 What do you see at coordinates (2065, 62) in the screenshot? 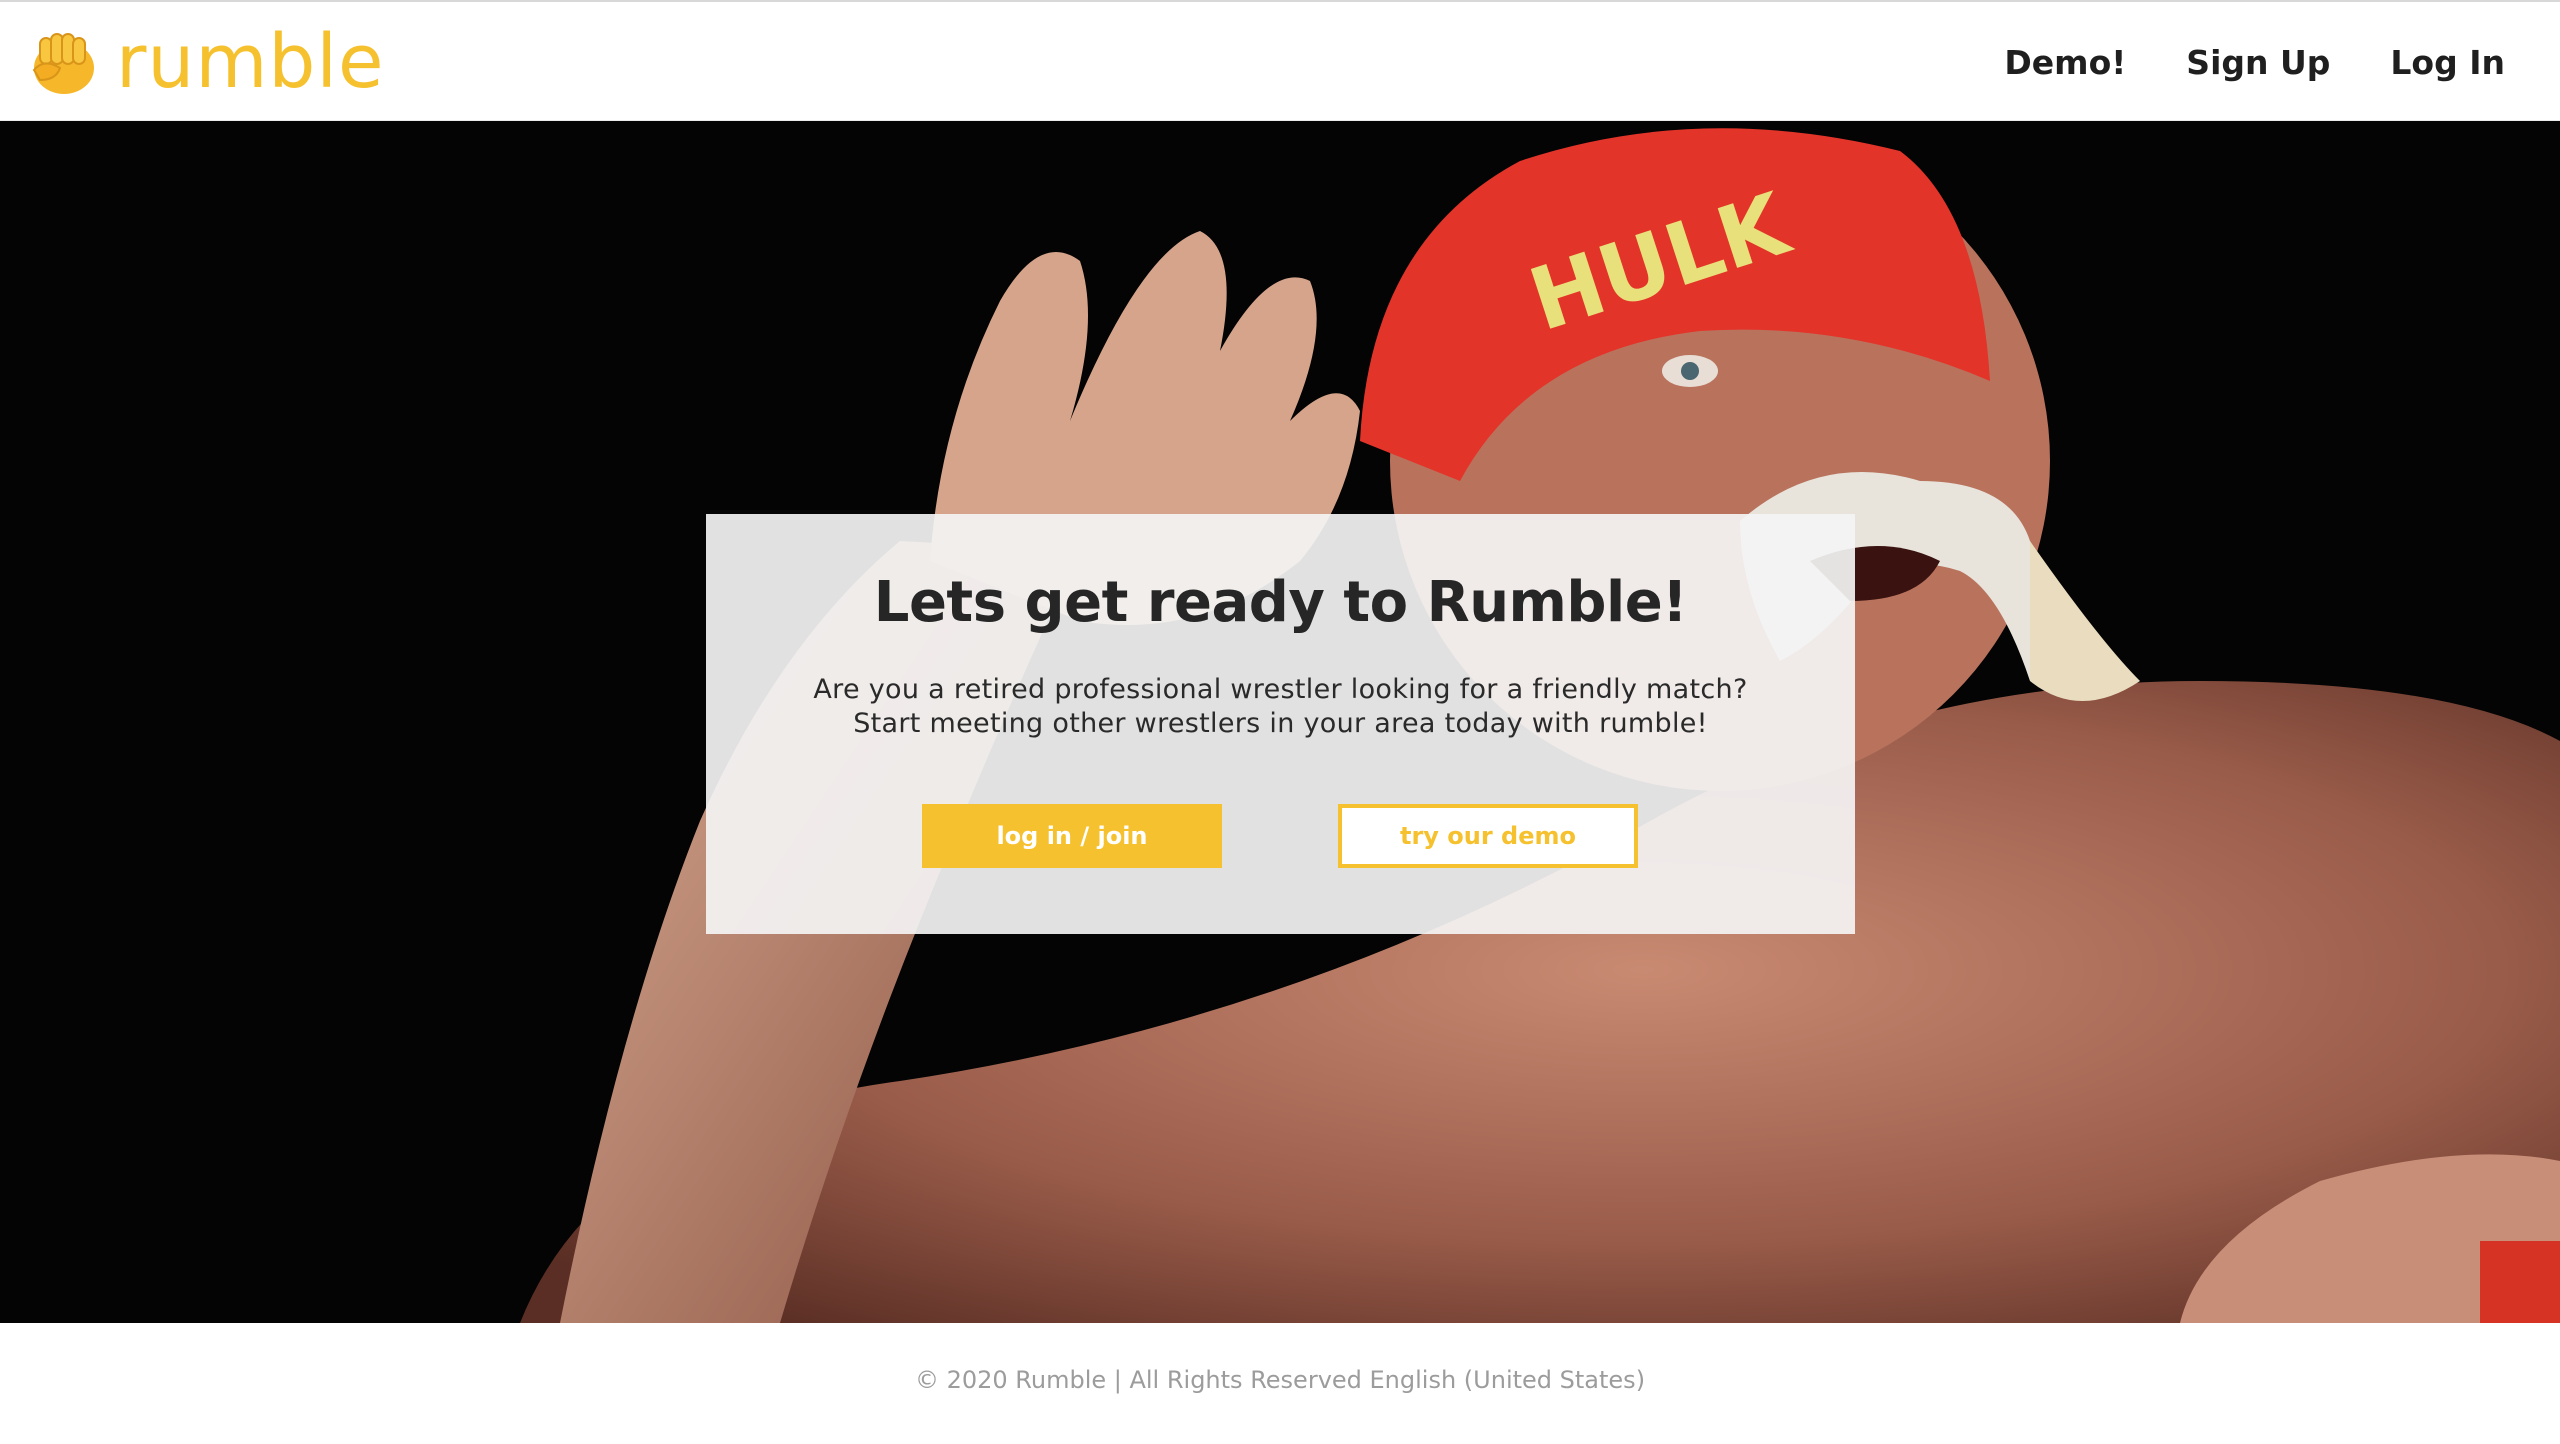
I see `nav-demo-link: Demo!` at bounding box center [2065, 62].